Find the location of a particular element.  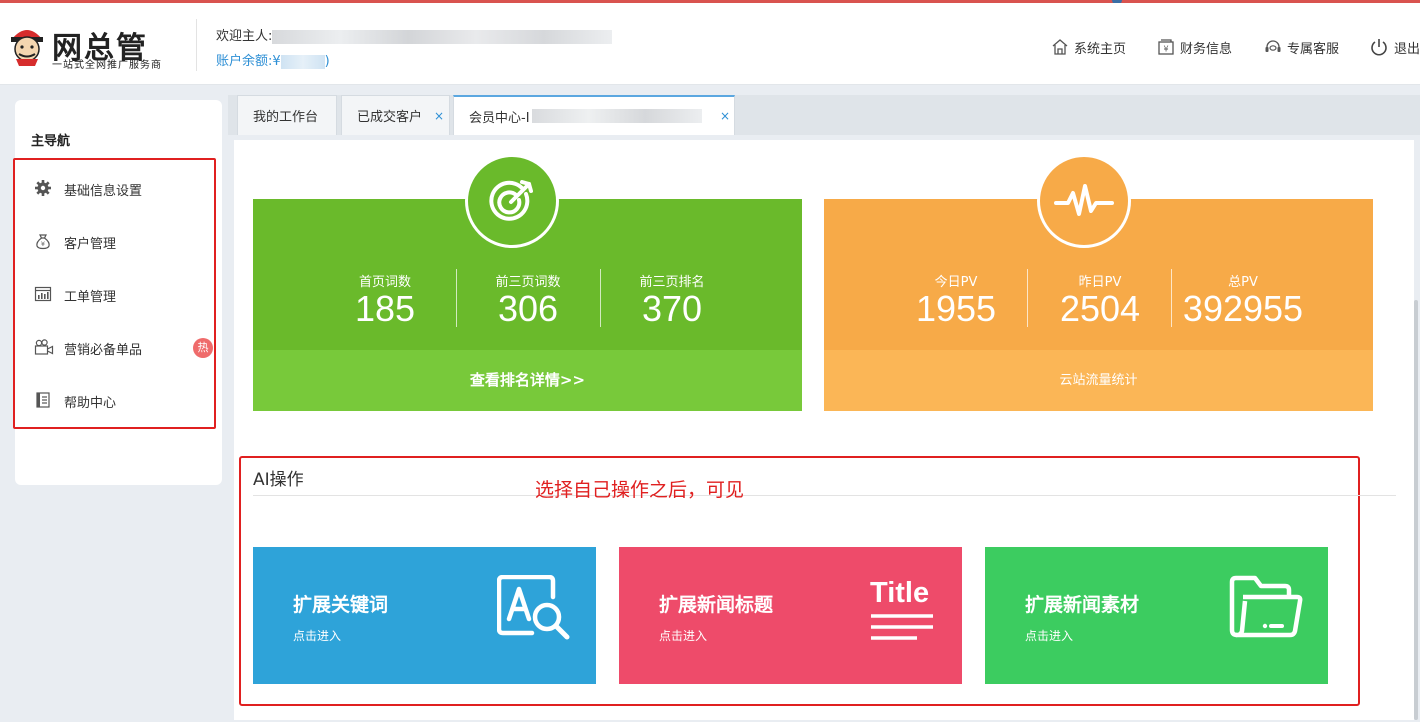

nav-finance: ¥ 财务信息 is located at coordinates (1194, 47).